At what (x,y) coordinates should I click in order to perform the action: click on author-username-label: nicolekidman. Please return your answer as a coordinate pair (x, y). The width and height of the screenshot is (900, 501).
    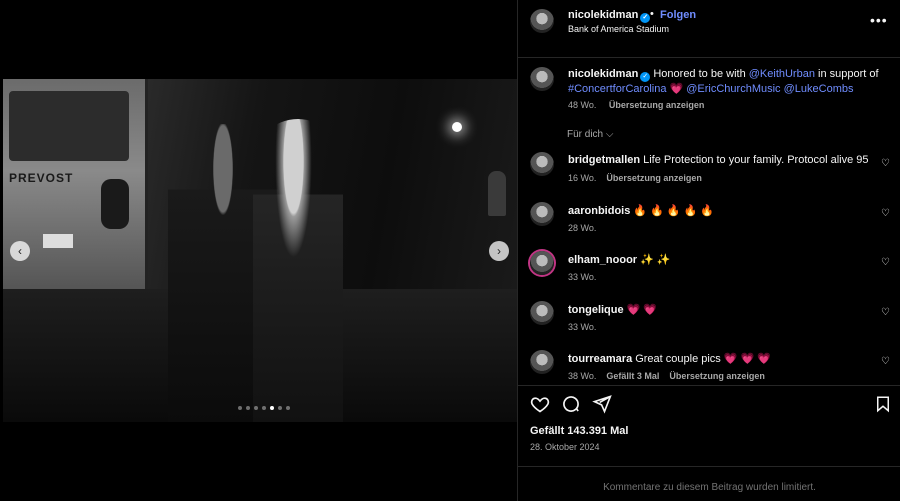
    Looking at the image, I should click on (603, 15).